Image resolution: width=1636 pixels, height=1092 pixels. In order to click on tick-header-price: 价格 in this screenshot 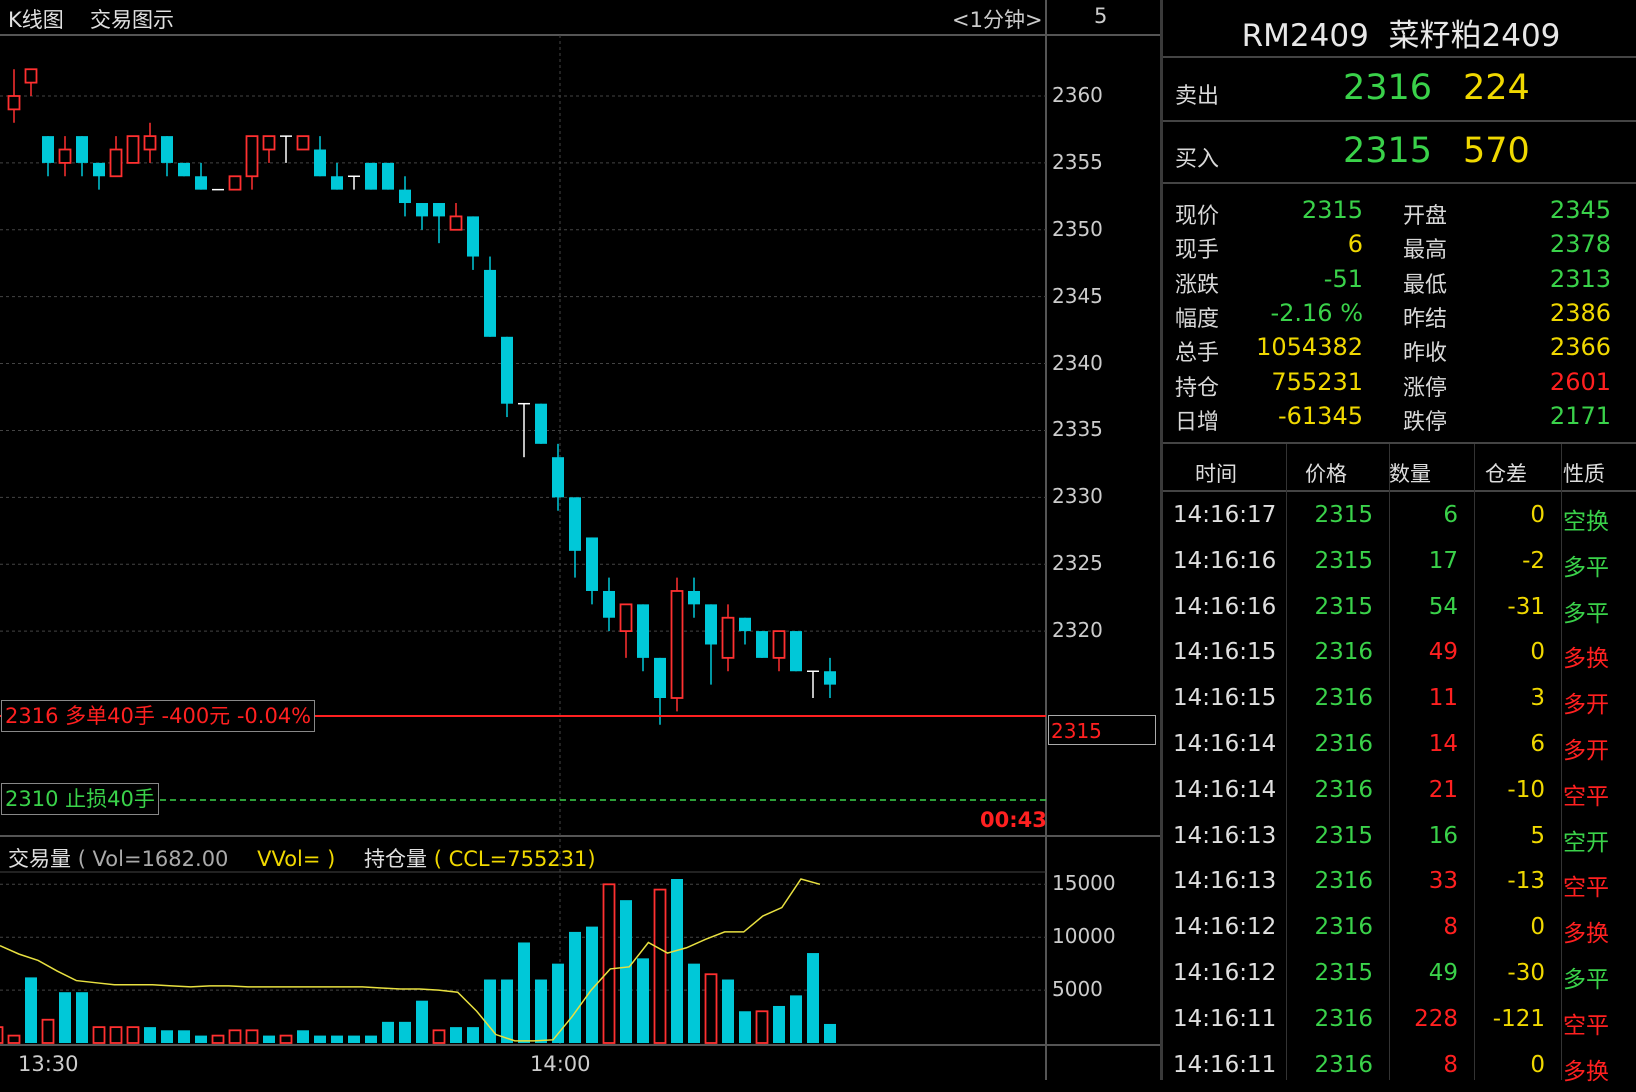, I will do `click(1326, 473)`.